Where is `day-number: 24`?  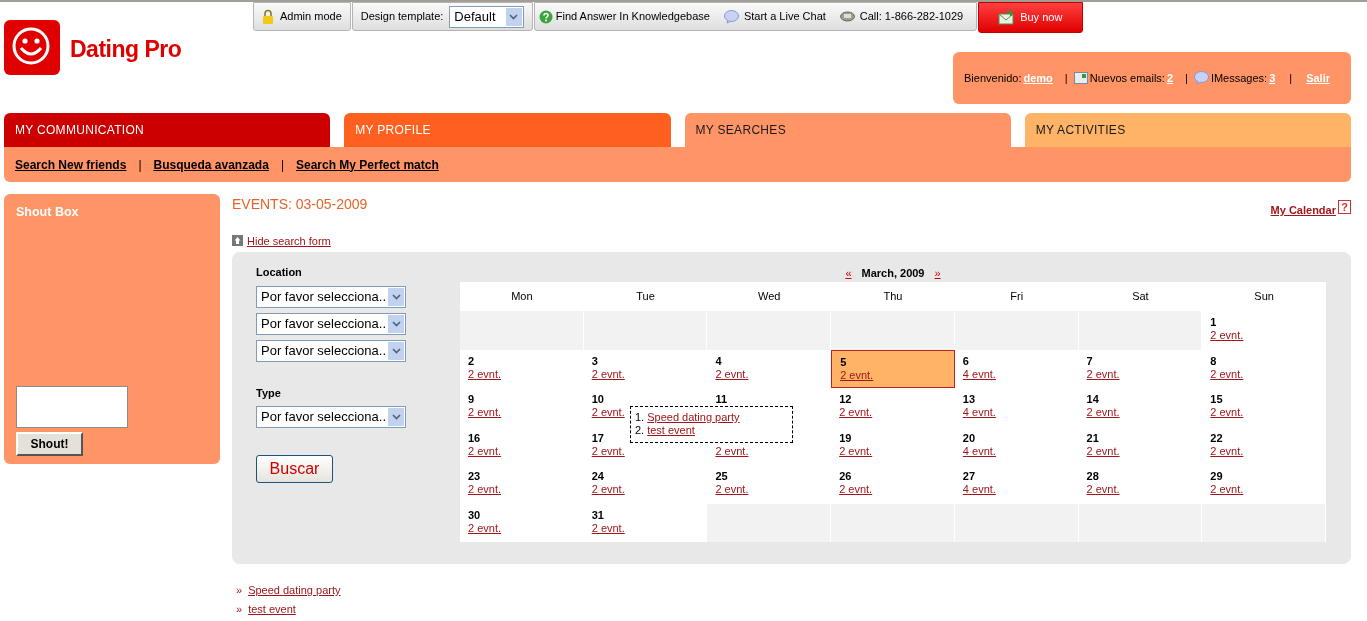
day-number: 24 is located at coordinates (597, 476).